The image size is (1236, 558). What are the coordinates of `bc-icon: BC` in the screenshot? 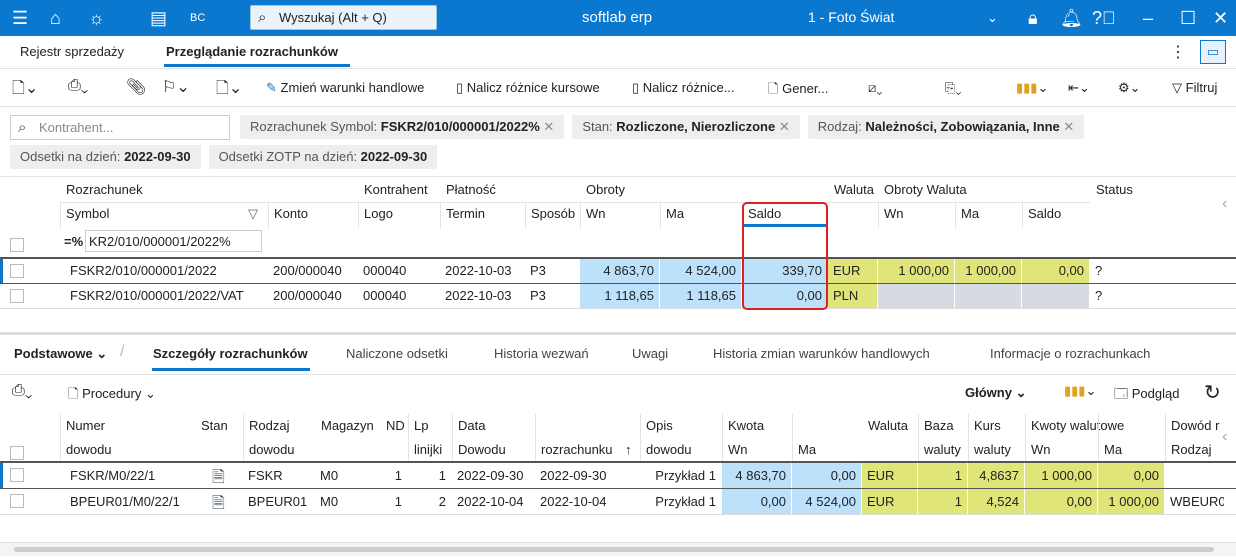 It's located at (197, 18).